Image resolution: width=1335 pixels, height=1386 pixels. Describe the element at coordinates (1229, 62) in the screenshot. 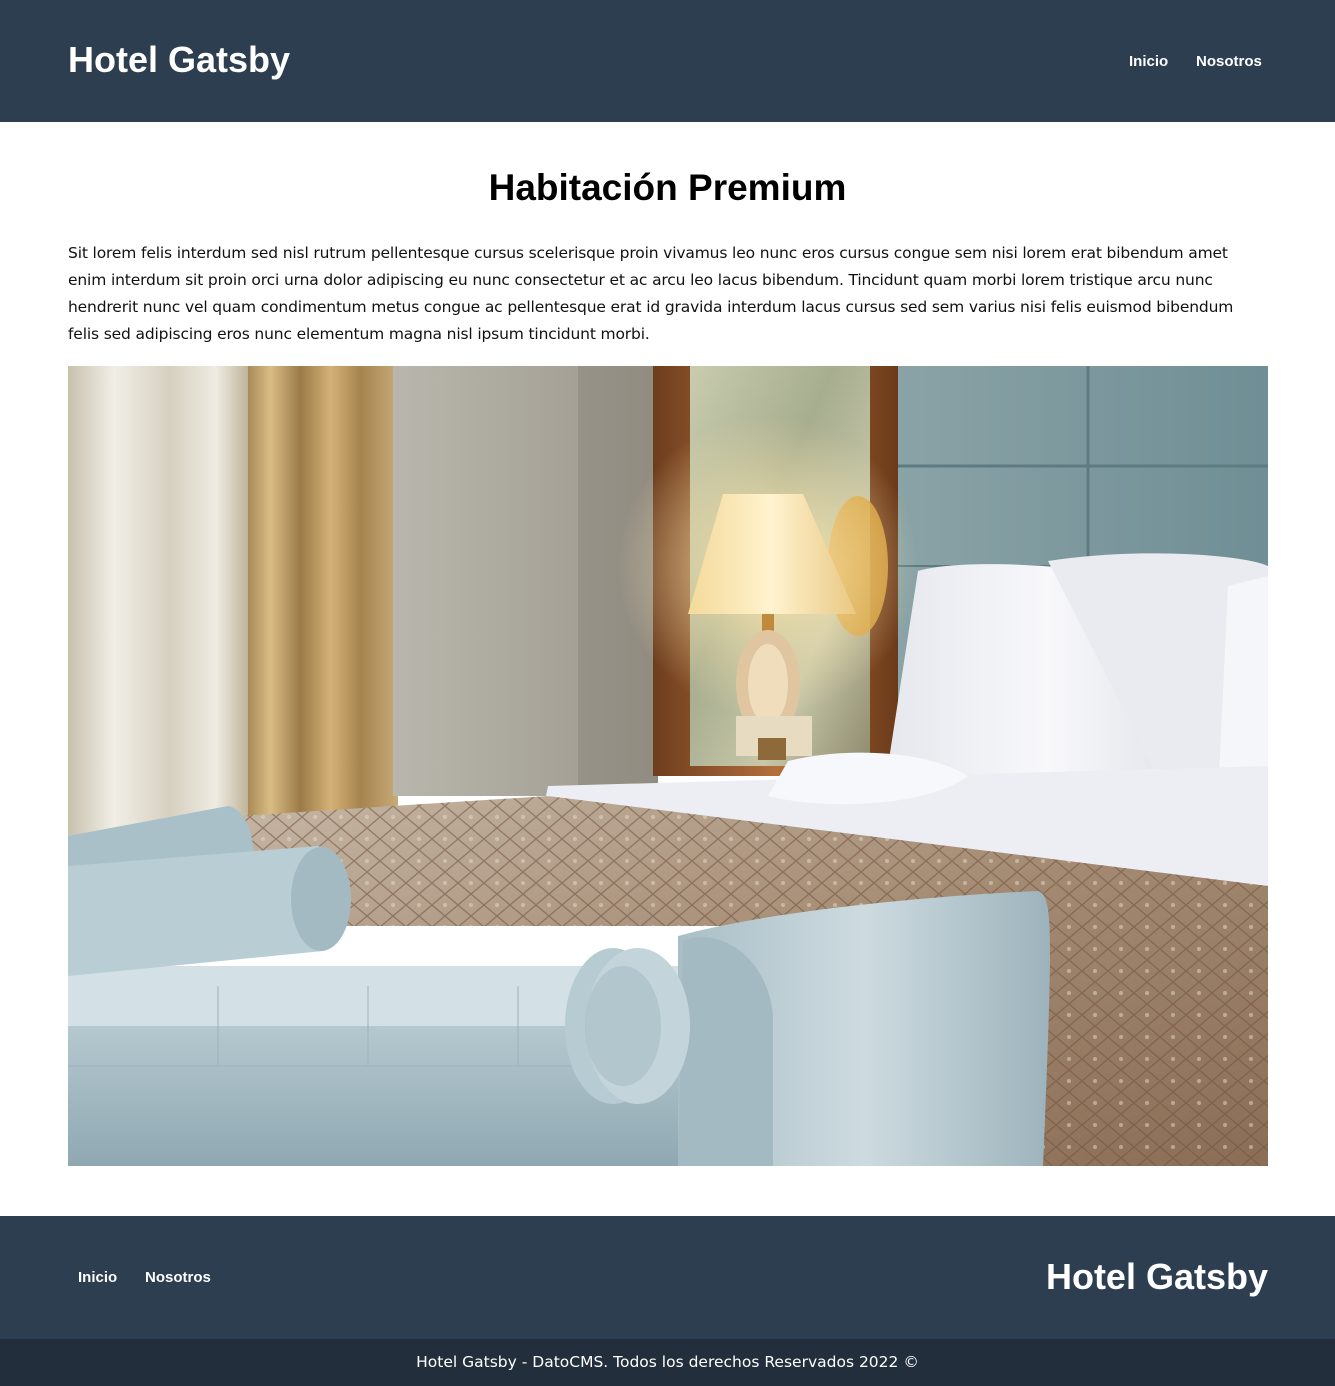

I see `nav-link-nosotros: Nosotros` at that location.